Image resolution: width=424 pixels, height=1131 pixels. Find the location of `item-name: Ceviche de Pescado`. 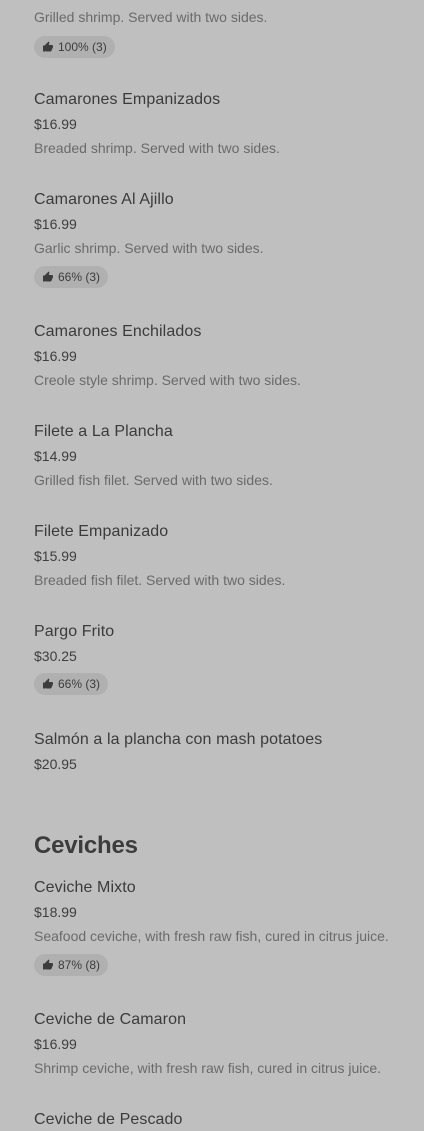

item-name: Ceviche de Pescado is located at coordinates (108, 1119).